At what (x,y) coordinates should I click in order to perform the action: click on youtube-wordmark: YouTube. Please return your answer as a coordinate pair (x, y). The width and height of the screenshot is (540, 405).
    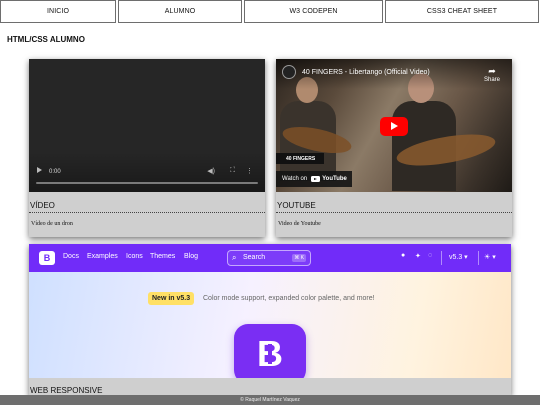
    Looking at the image, I should click on (334, 179).